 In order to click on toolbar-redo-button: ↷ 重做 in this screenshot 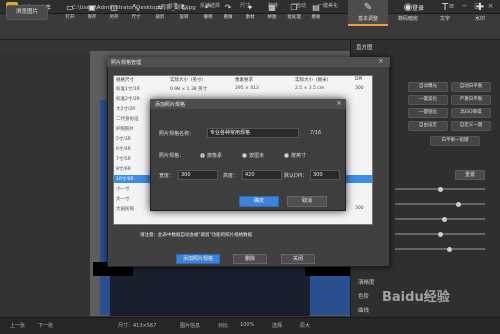, I will do `click(228, 13)`.